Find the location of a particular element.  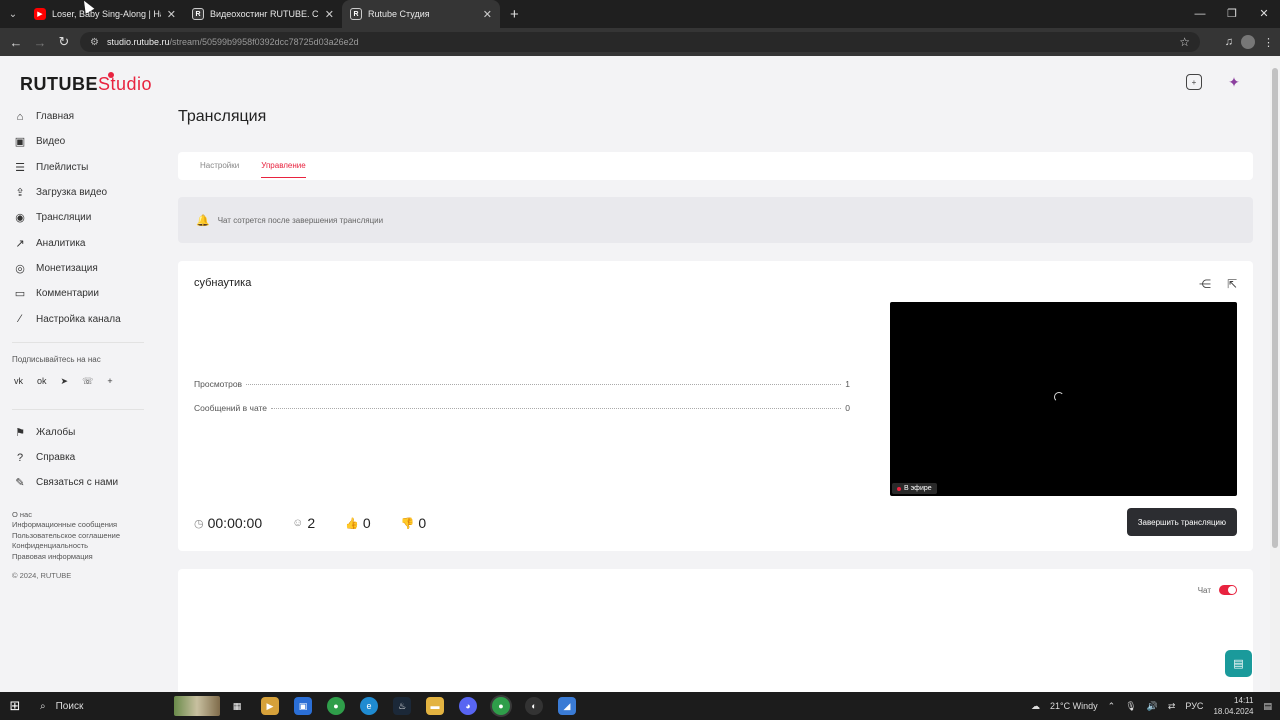

sidebar-item-label: Связаться с нами is located at coordinates (77, 483).